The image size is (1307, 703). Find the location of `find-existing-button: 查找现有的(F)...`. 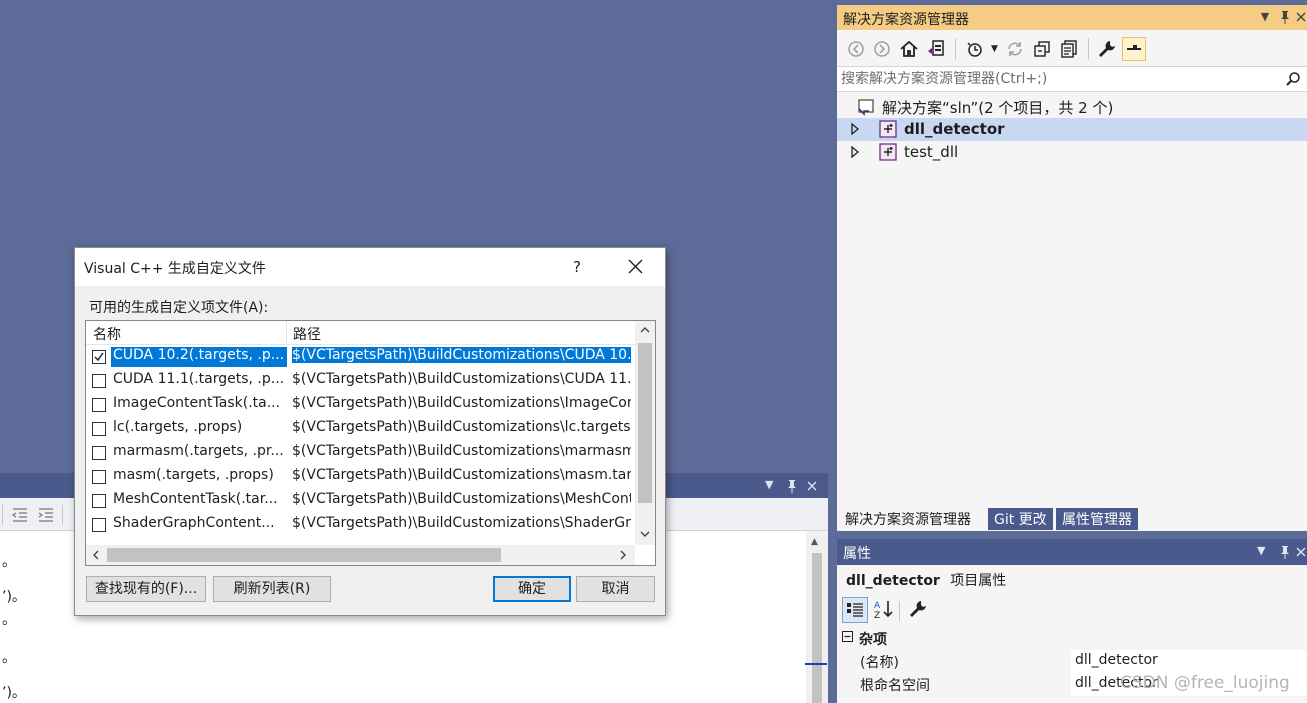

find-existing-button: 查找现有的(F)... is located at coordinates (146, 589).